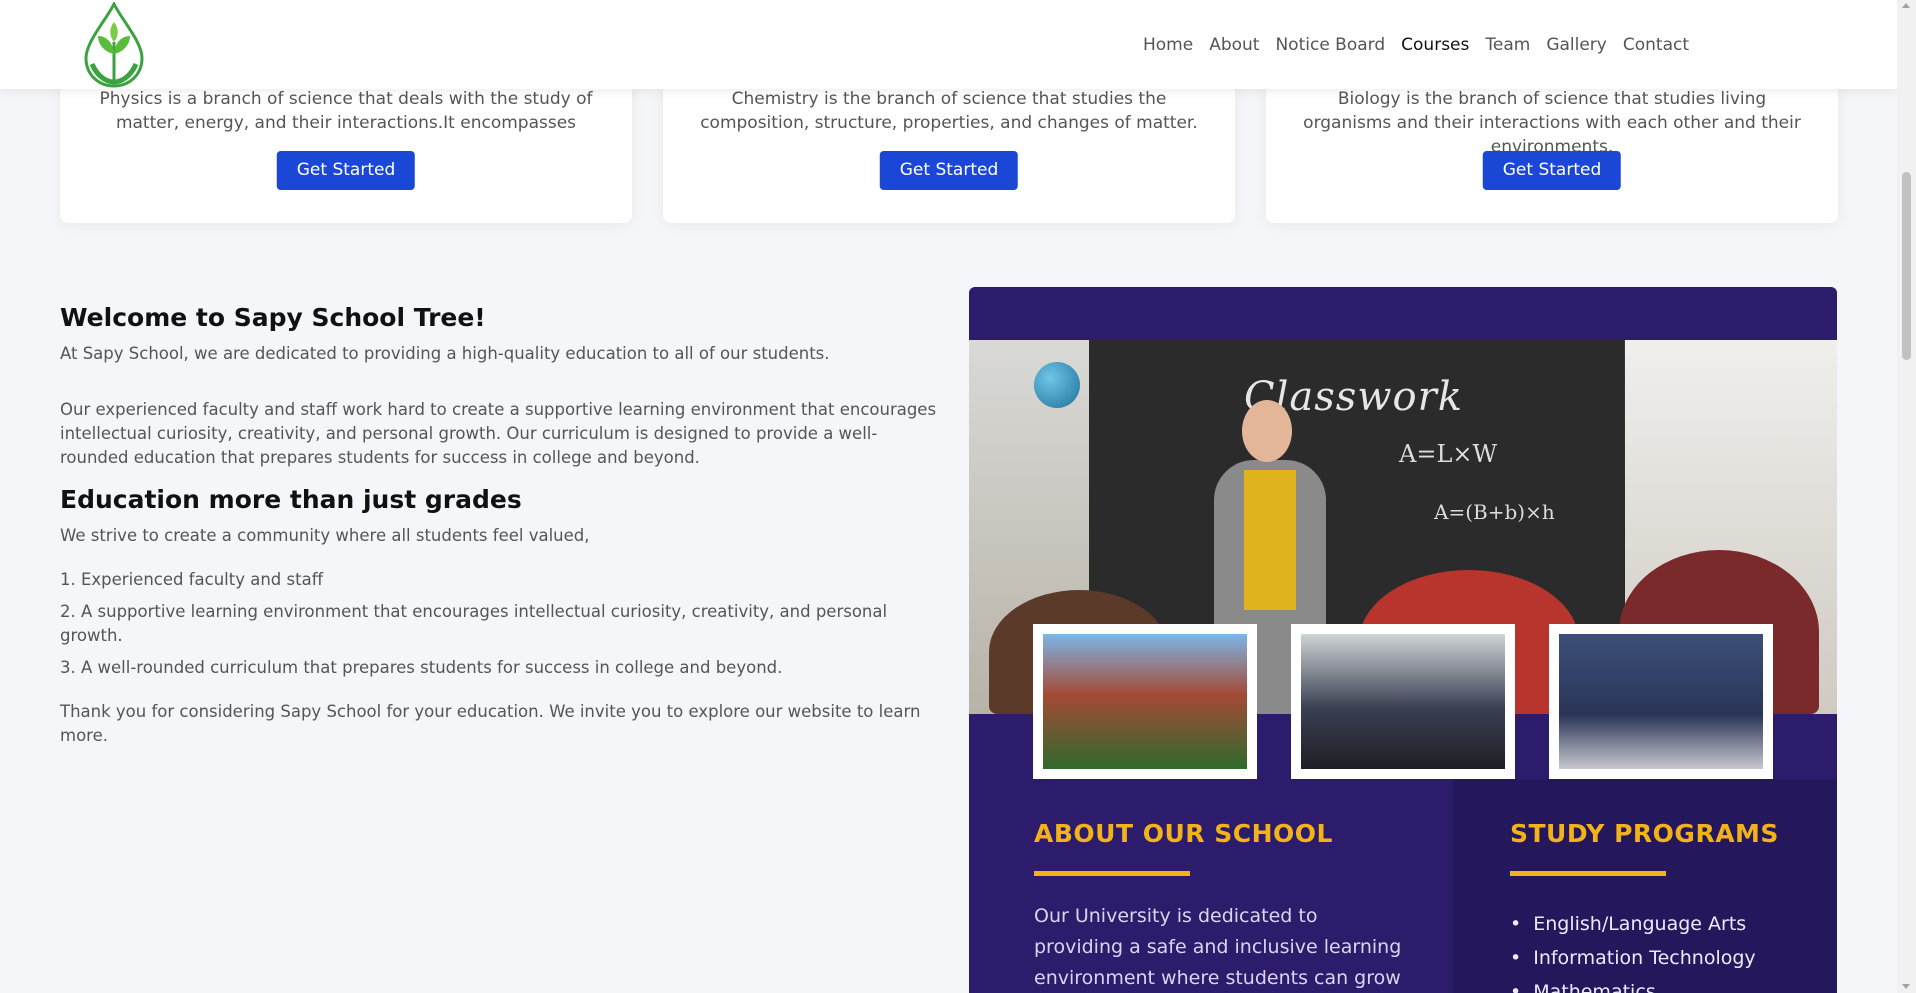 This screenshot has width=1916, height=993. Describe the element at coordinates (1507, 45) in the screenshot. I see `nav-team: Team` at that location.